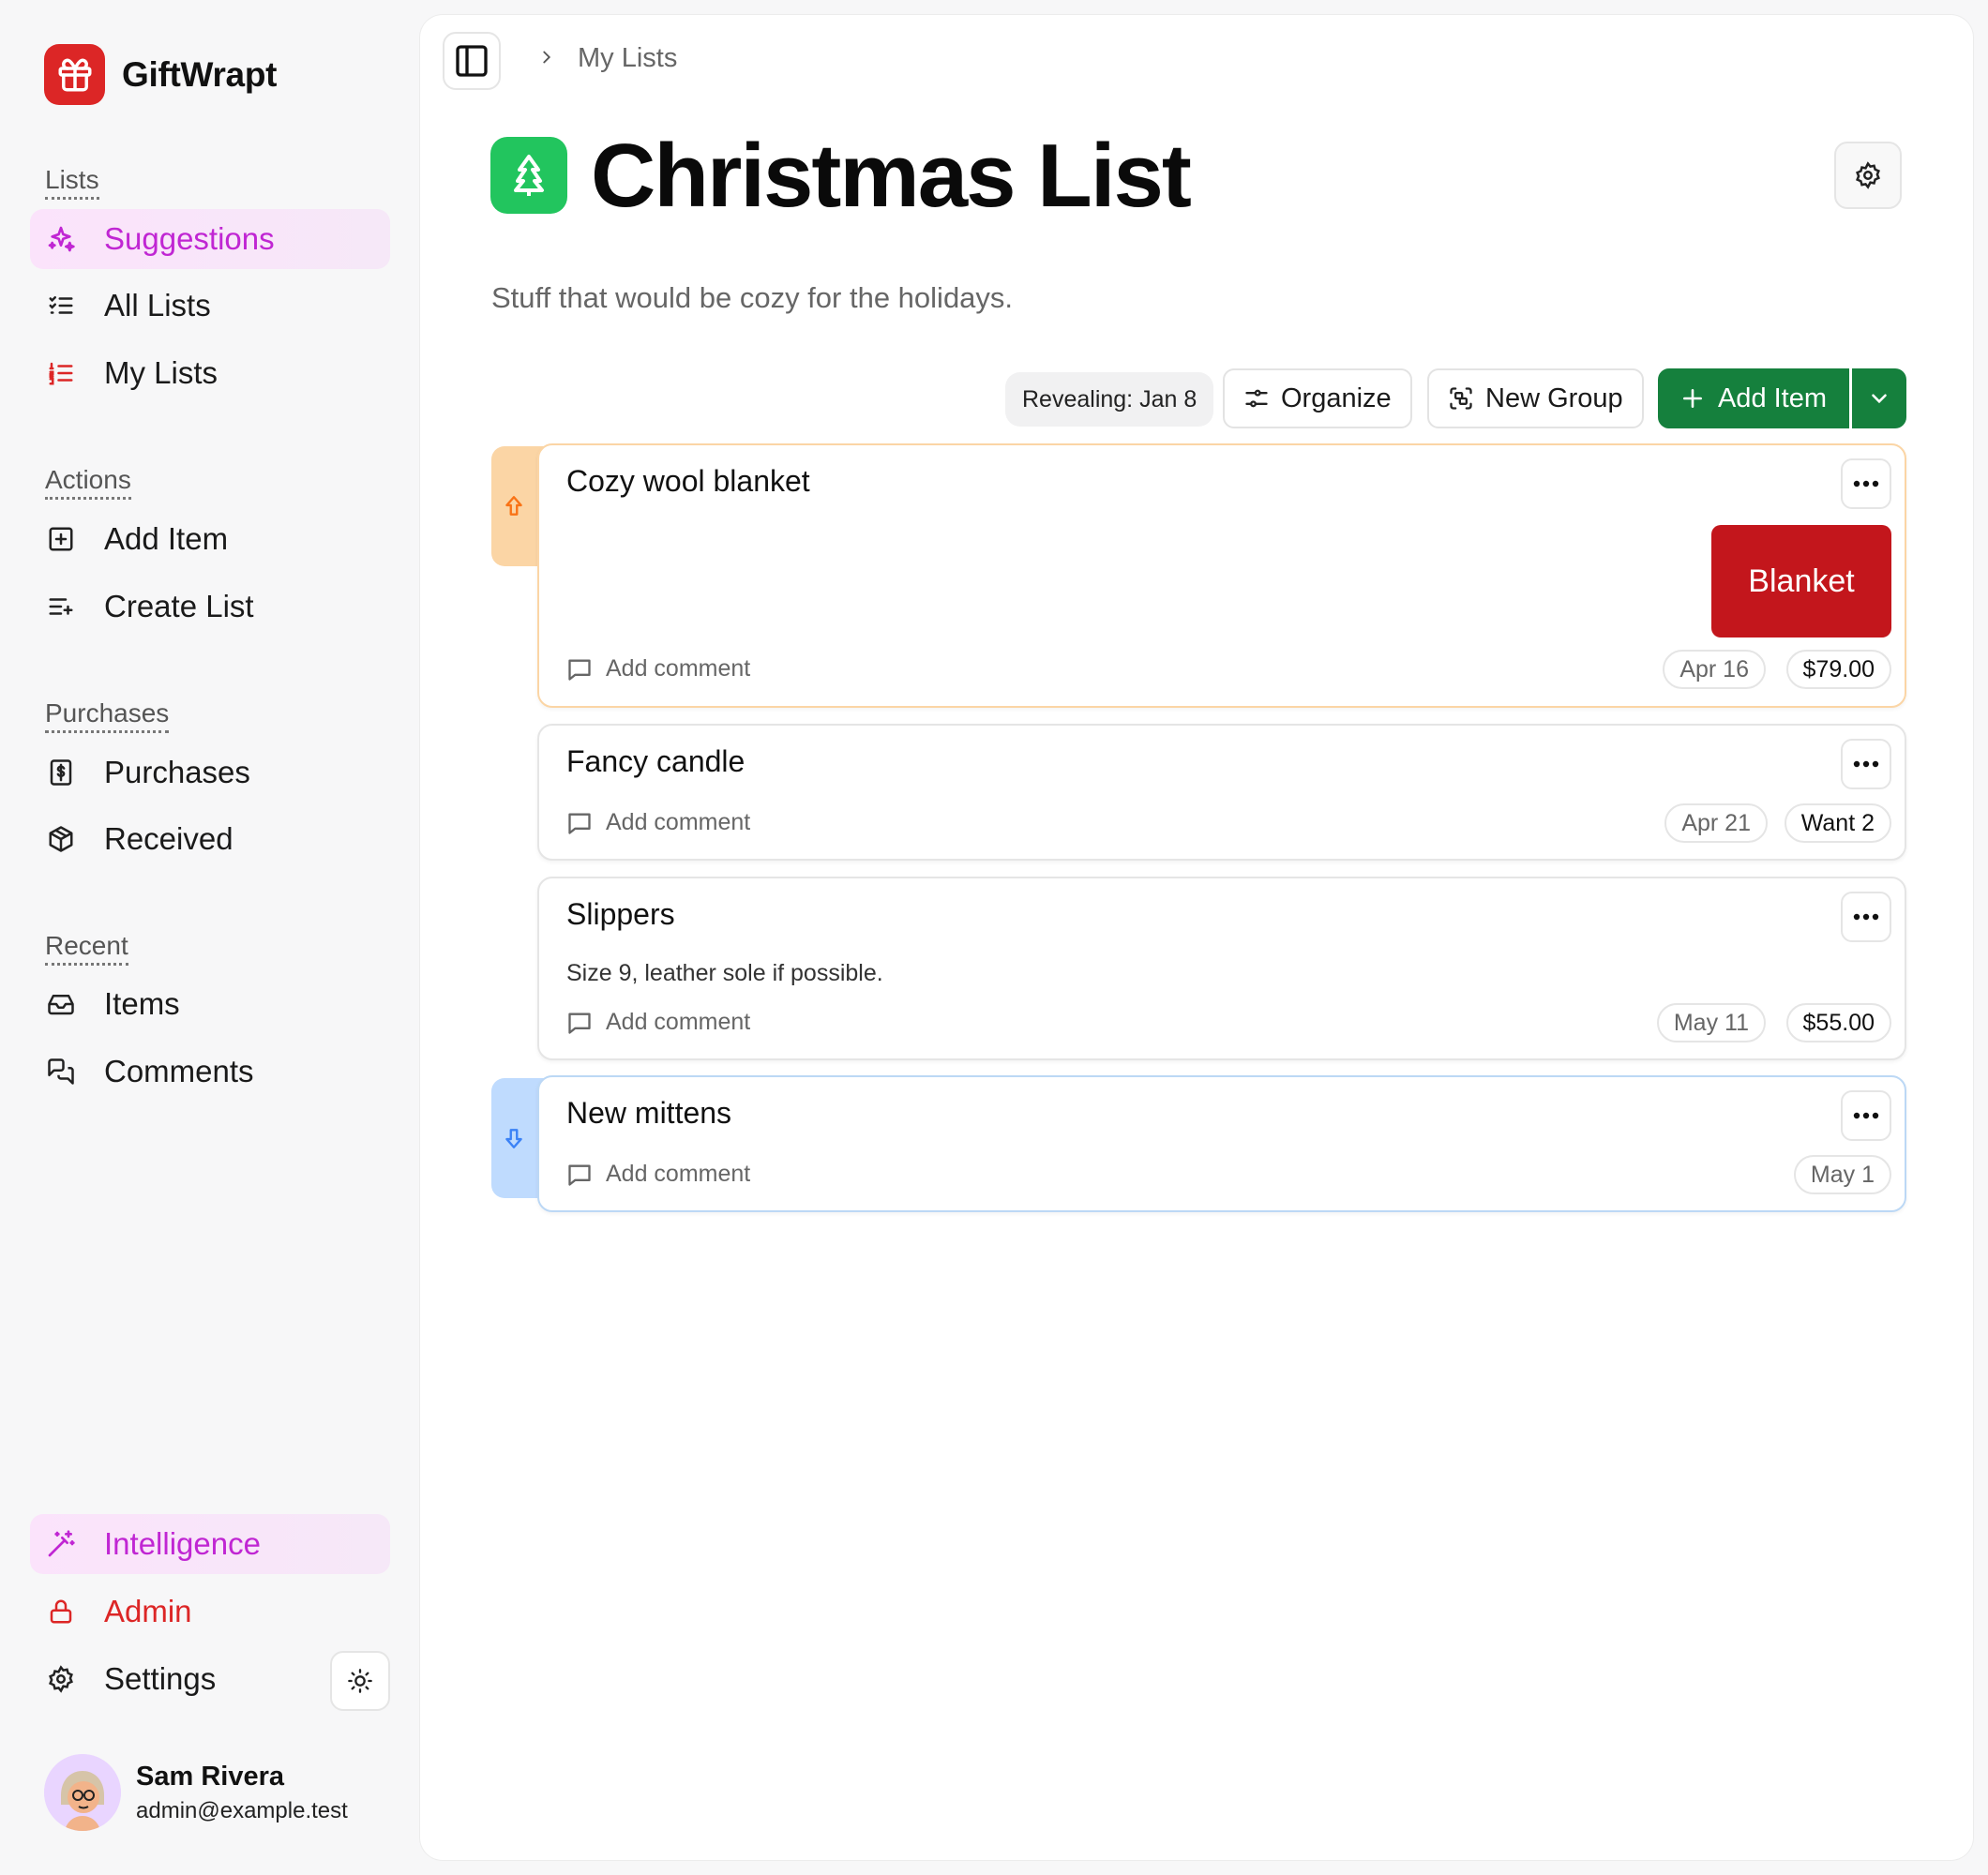 This screenshot has width=1988, height=1875. What do you see at coordinates (148, 1611) in the screenshot?
I see `sidebar-item-label: Admin` at bounding box center [148, 1611].